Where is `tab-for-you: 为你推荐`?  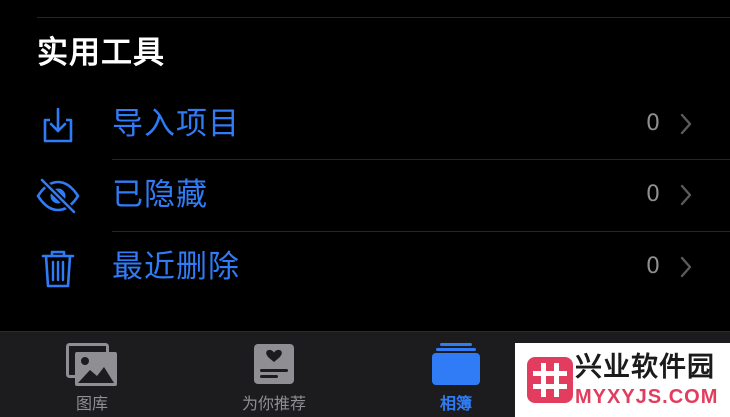
tab-for-you: 为你推荐 is located at coordinates (274, 374).